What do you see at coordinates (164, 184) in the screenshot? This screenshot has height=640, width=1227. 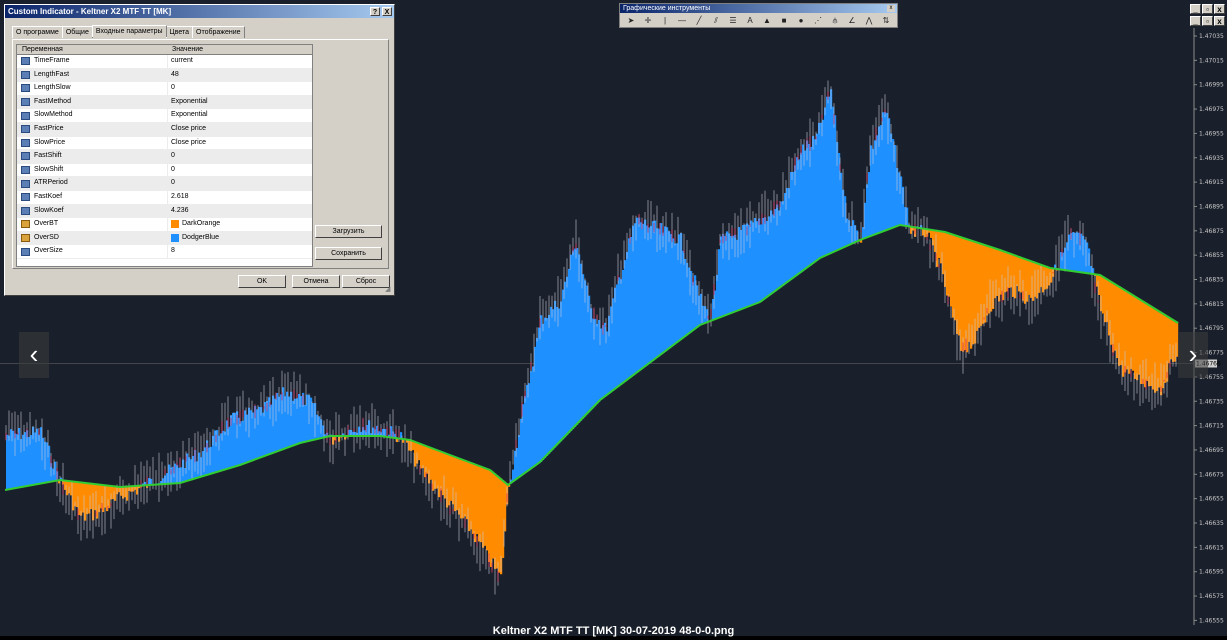 I see `table-row: ATRPeriod0` at bounding box center [164, 184].